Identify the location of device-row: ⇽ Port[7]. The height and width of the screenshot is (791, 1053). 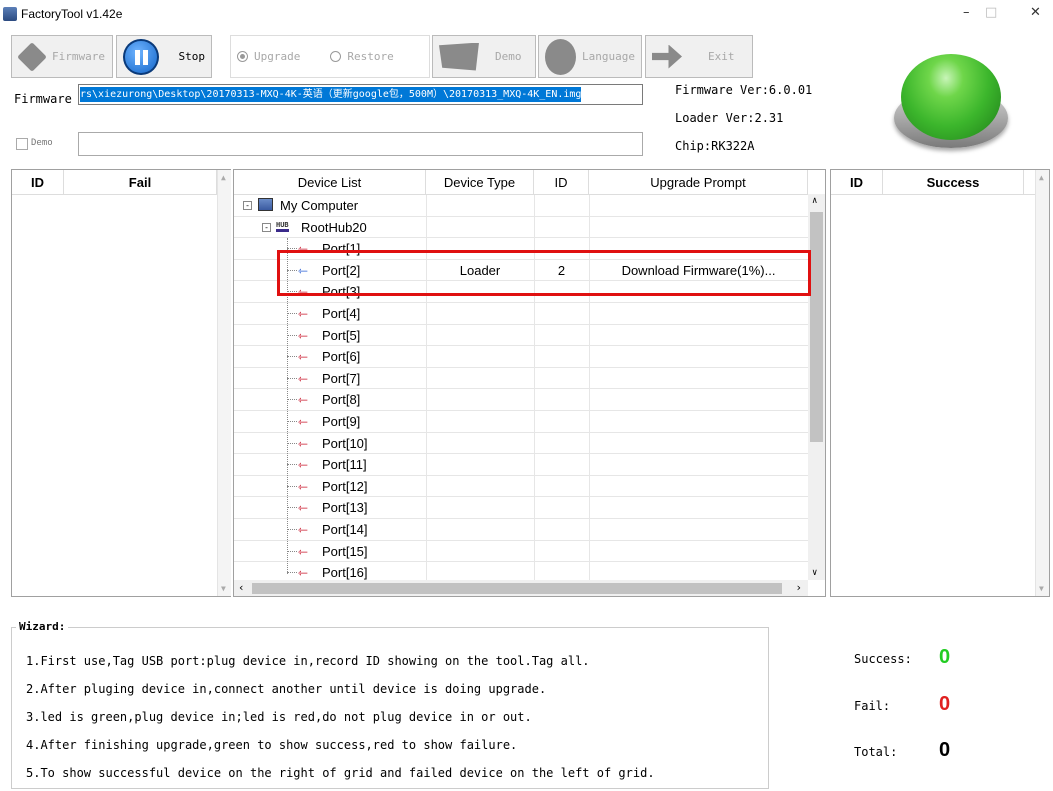
(521, 379).